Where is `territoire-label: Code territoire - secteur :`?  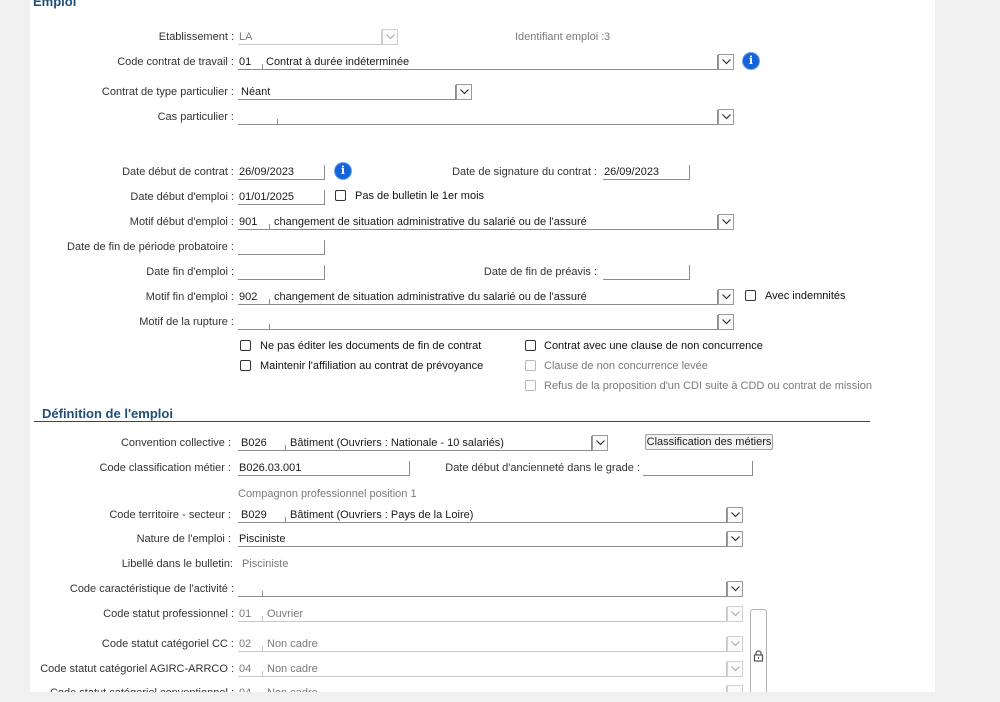 territoire-label: Code territoire - secteur : is located at coordinates (170, 515).